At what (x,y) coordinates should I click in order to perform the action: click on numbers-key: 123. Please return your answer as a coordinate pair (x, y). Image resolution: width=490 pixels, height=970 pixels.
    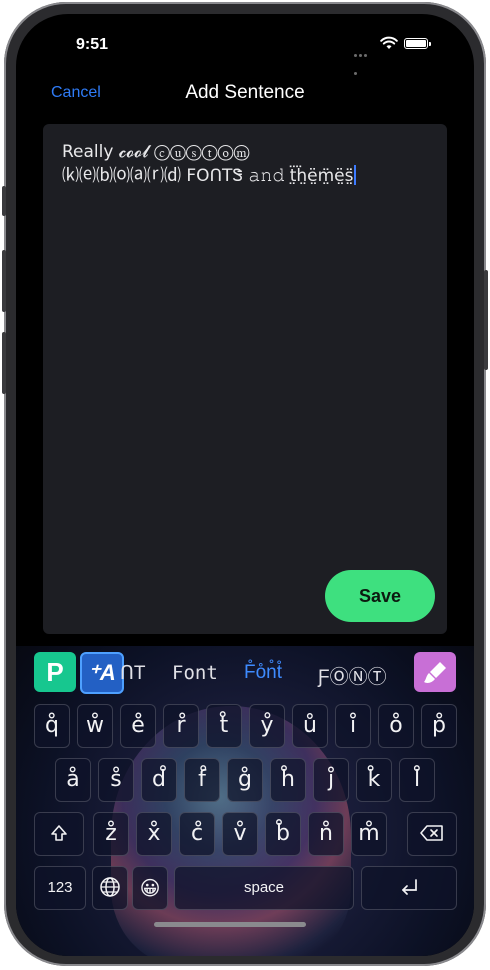
    Looking at the image, I should click on (60, 888).